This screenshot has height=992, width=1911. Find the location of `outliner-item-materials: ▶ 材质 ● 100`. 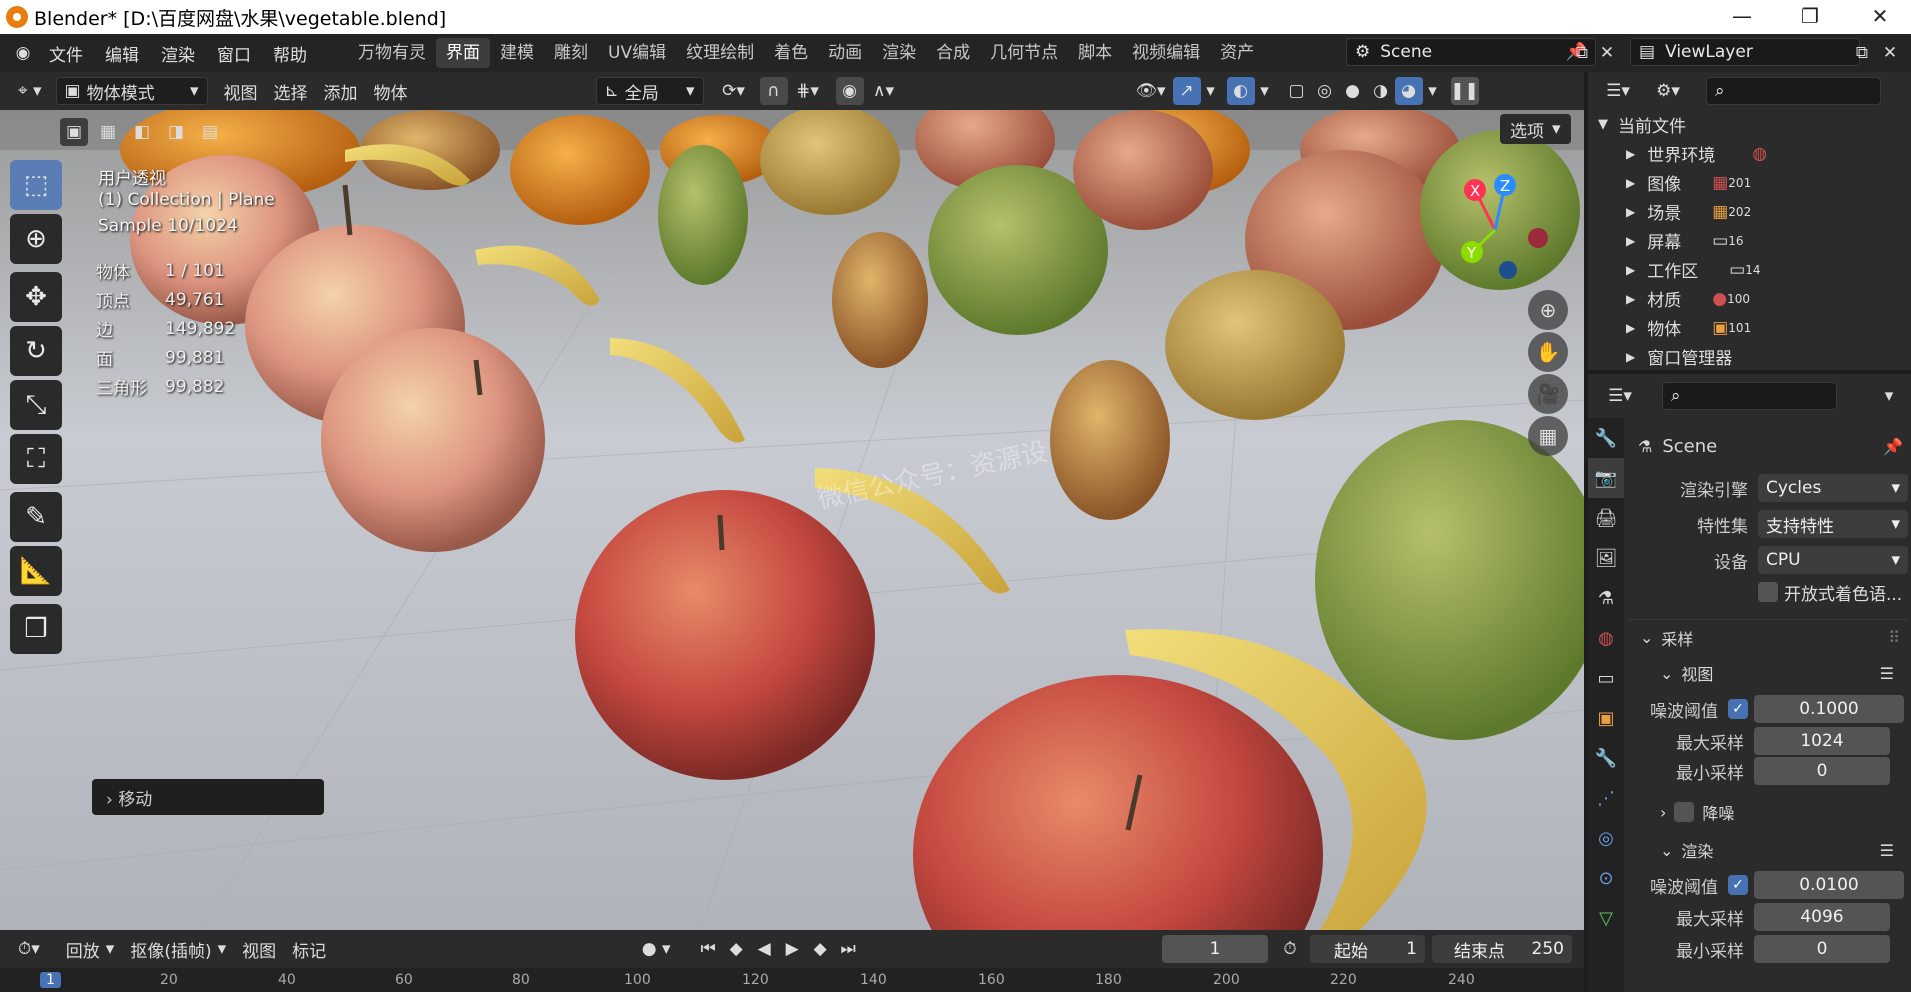

outliner-item-materials: ▶ 材质 ● 100 is located at coordinates (1749, 298).